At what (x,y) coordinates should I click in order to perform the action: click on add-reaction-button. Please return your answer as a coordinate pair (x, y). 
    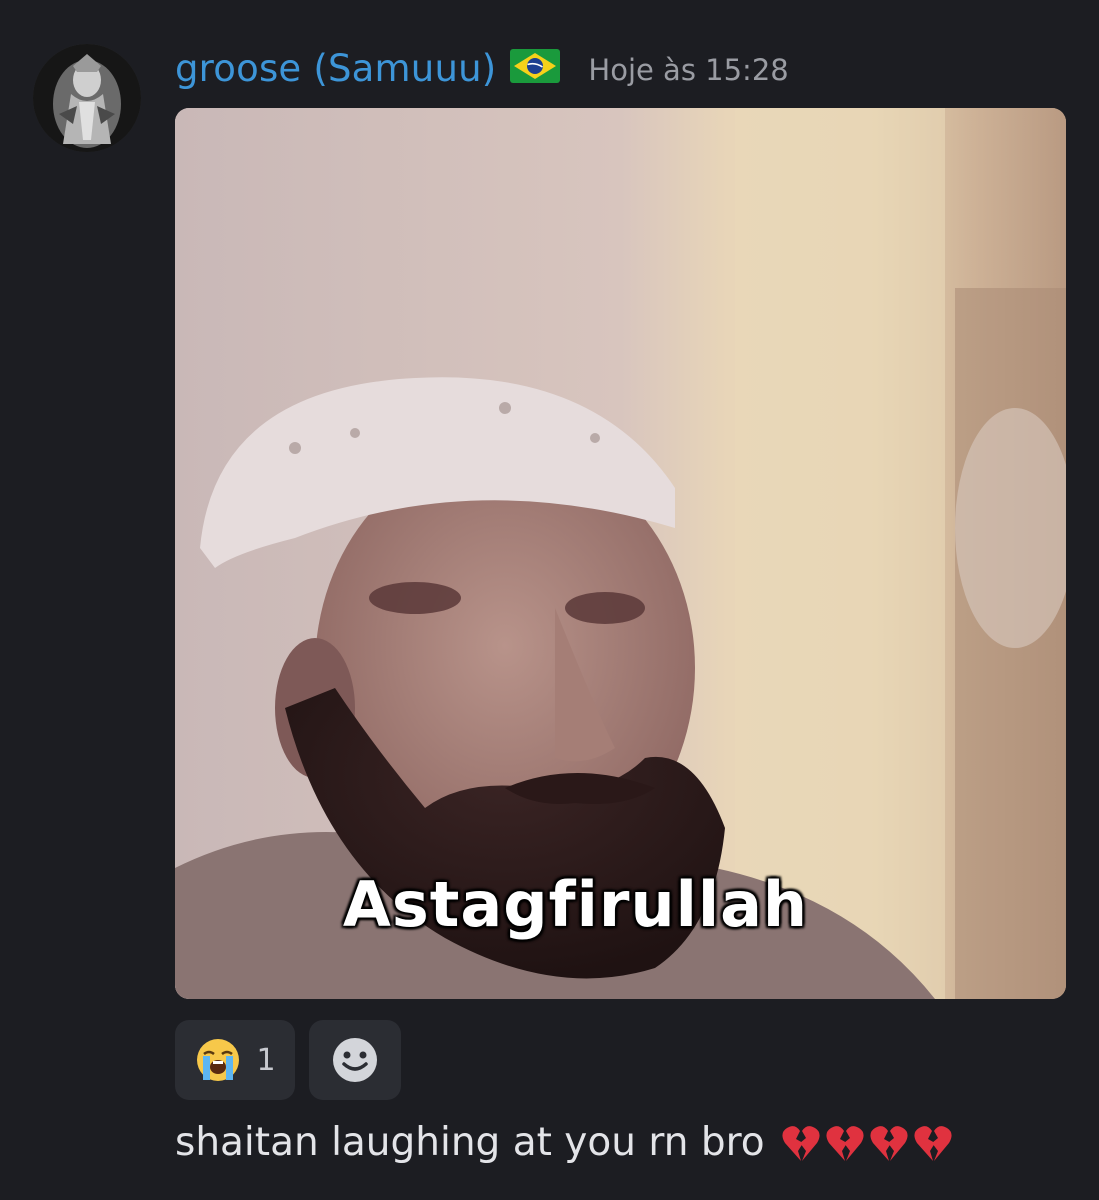
    Looking at the image, I should click on (355, 1060).